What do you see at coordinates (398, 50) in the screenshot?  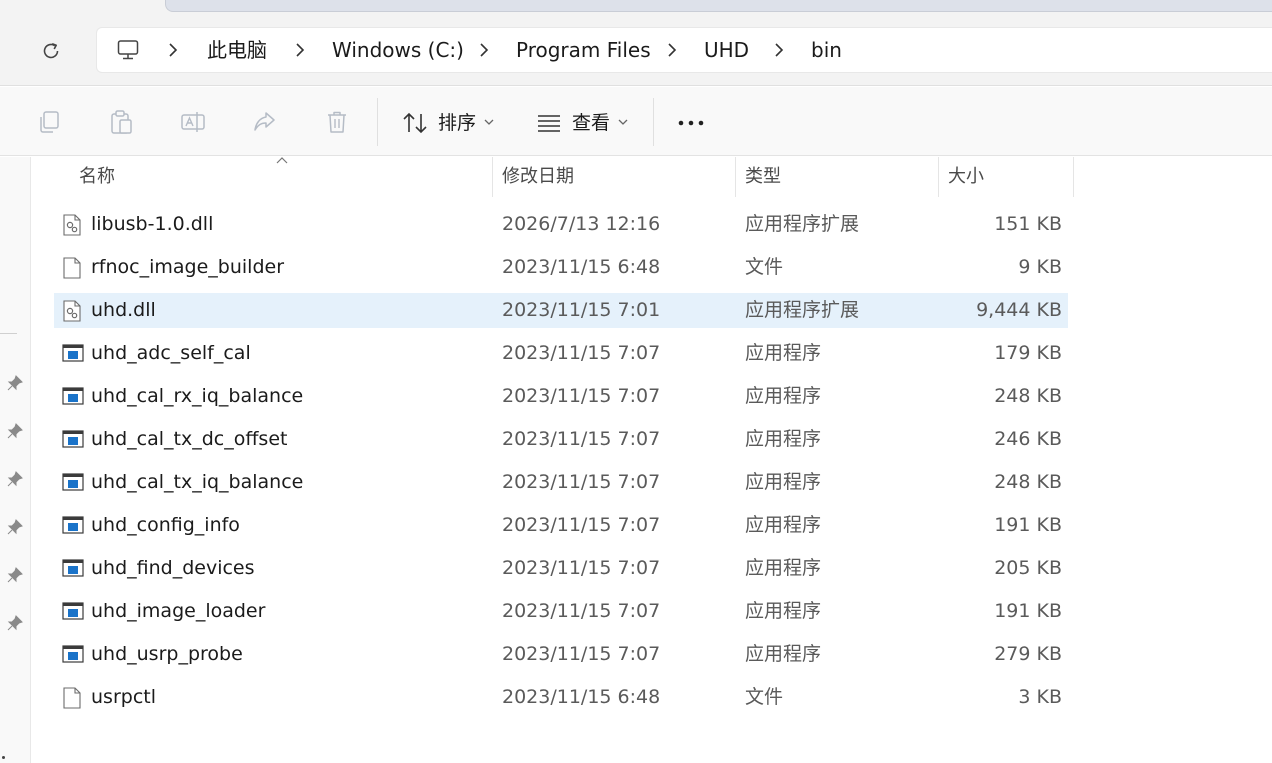 I see `breadcrumb-drive-c: Windows (C:)` at bounding box center [398, 50].